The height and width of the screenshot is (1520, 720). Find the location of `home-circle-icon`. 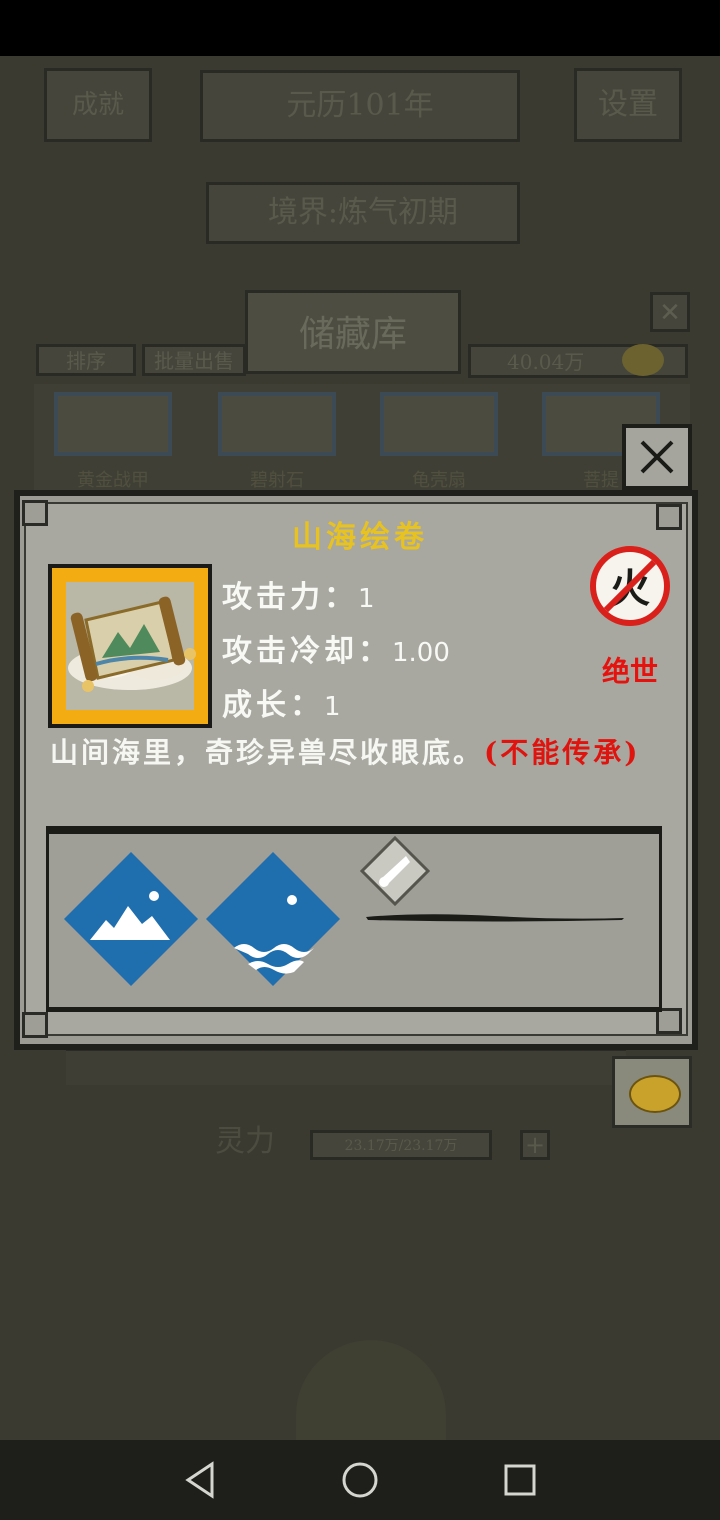

home-circle-icon is located at coordinates (360, 1480).